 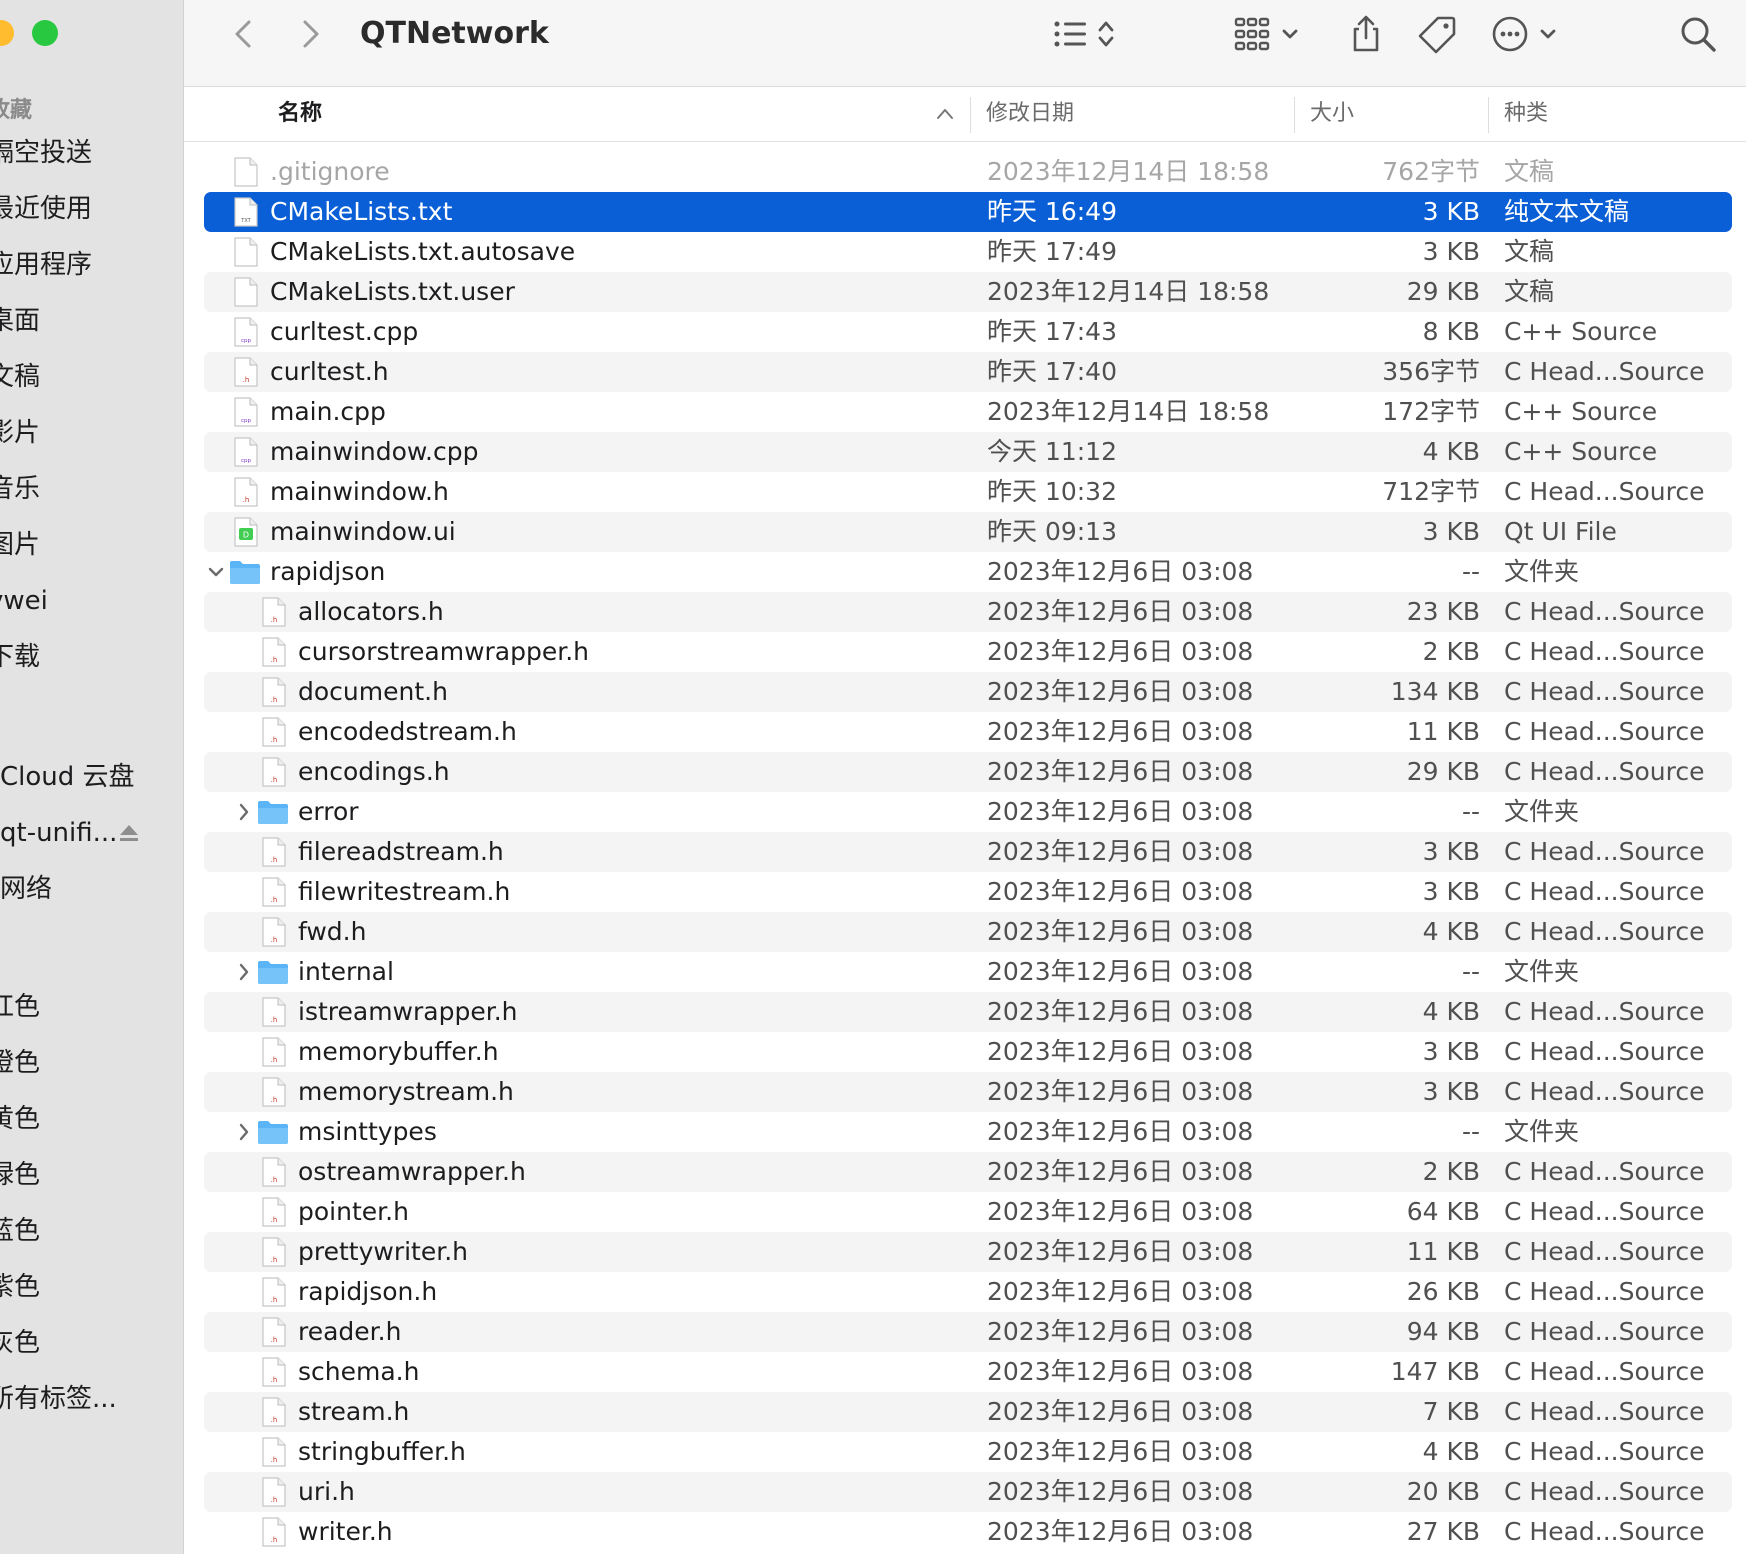 What do you see at coordinates (1528, 34) in the screenshot?
I see `more-actions-icon` at bounding box center [1528, 34].